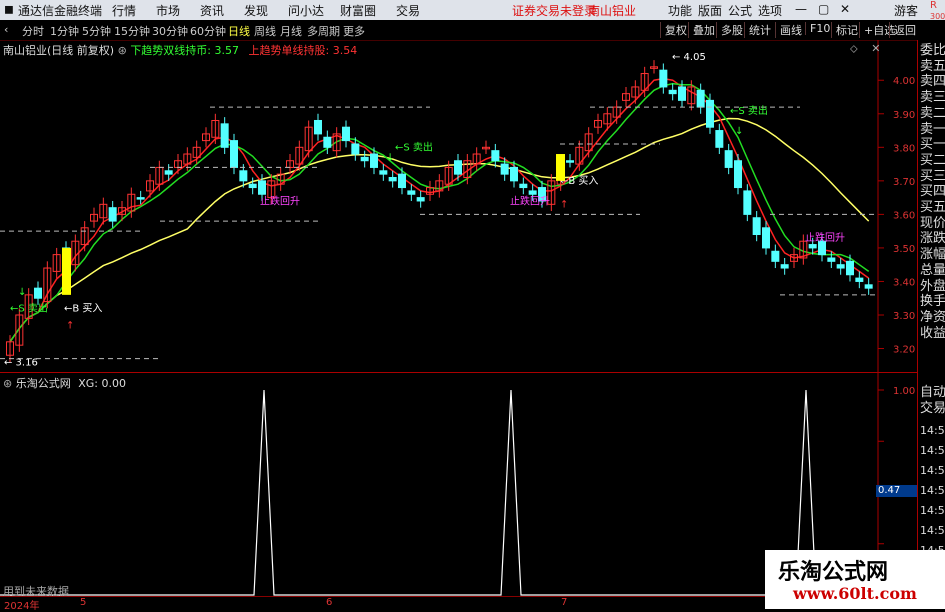  Describe the element at coordinates (740, 10) in the screenshot. I see `menu-gongshi: 公式` at that location.